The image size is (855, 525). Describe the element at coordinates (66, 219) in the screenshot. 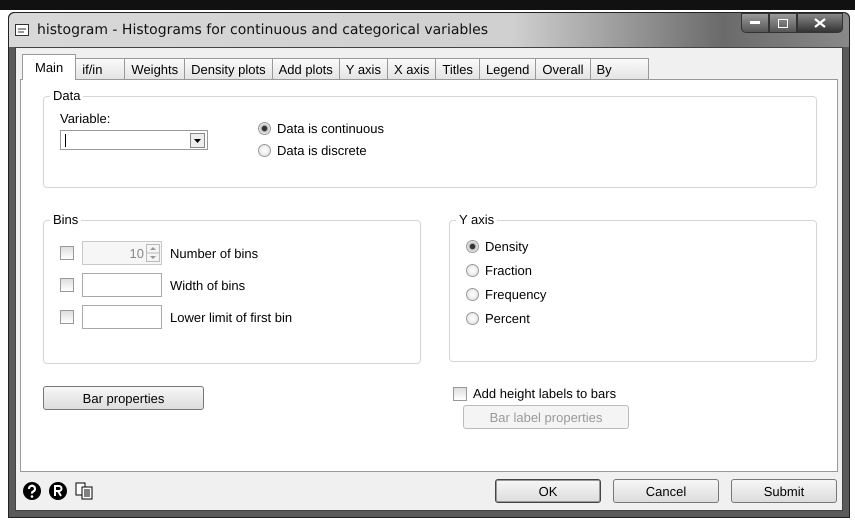

I see `group-title: Bins` at that location.